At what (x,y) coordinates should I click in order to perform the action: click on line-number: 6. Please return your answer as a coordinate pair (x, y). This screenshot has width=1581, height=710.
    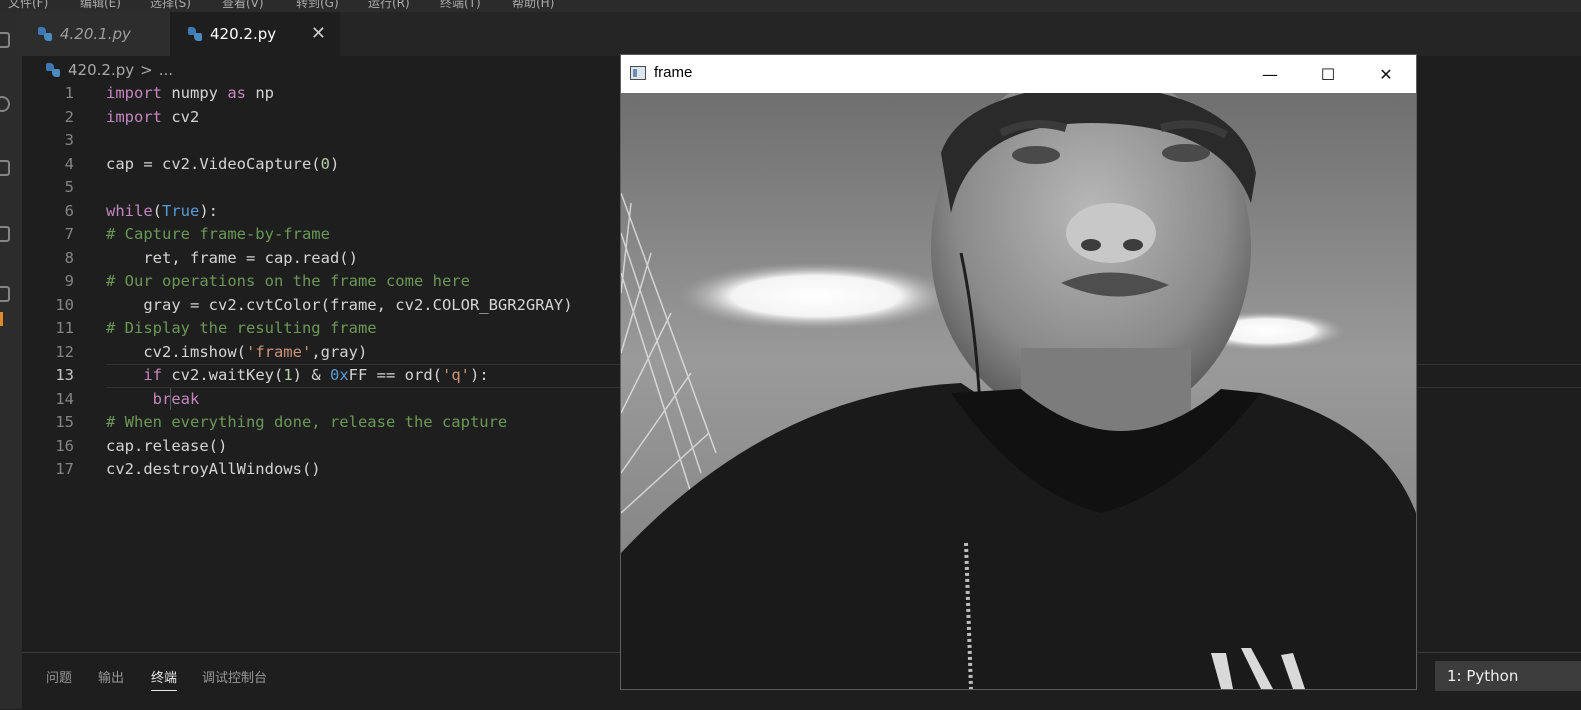
    Looking at the image, I should click on (69, 210).